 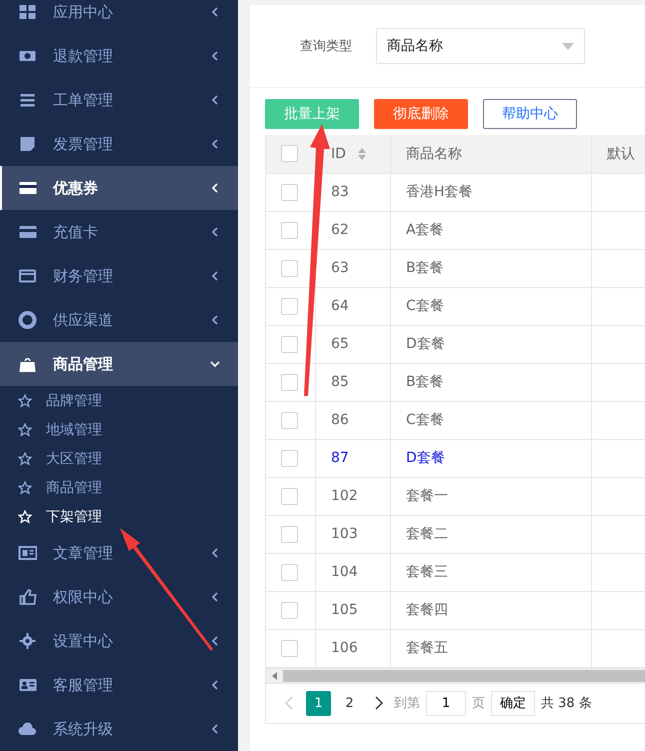 What do you see at coordinates (353, 420) in the screenshot?
I see `table-cell: 86` at bounding box center [353, 420].